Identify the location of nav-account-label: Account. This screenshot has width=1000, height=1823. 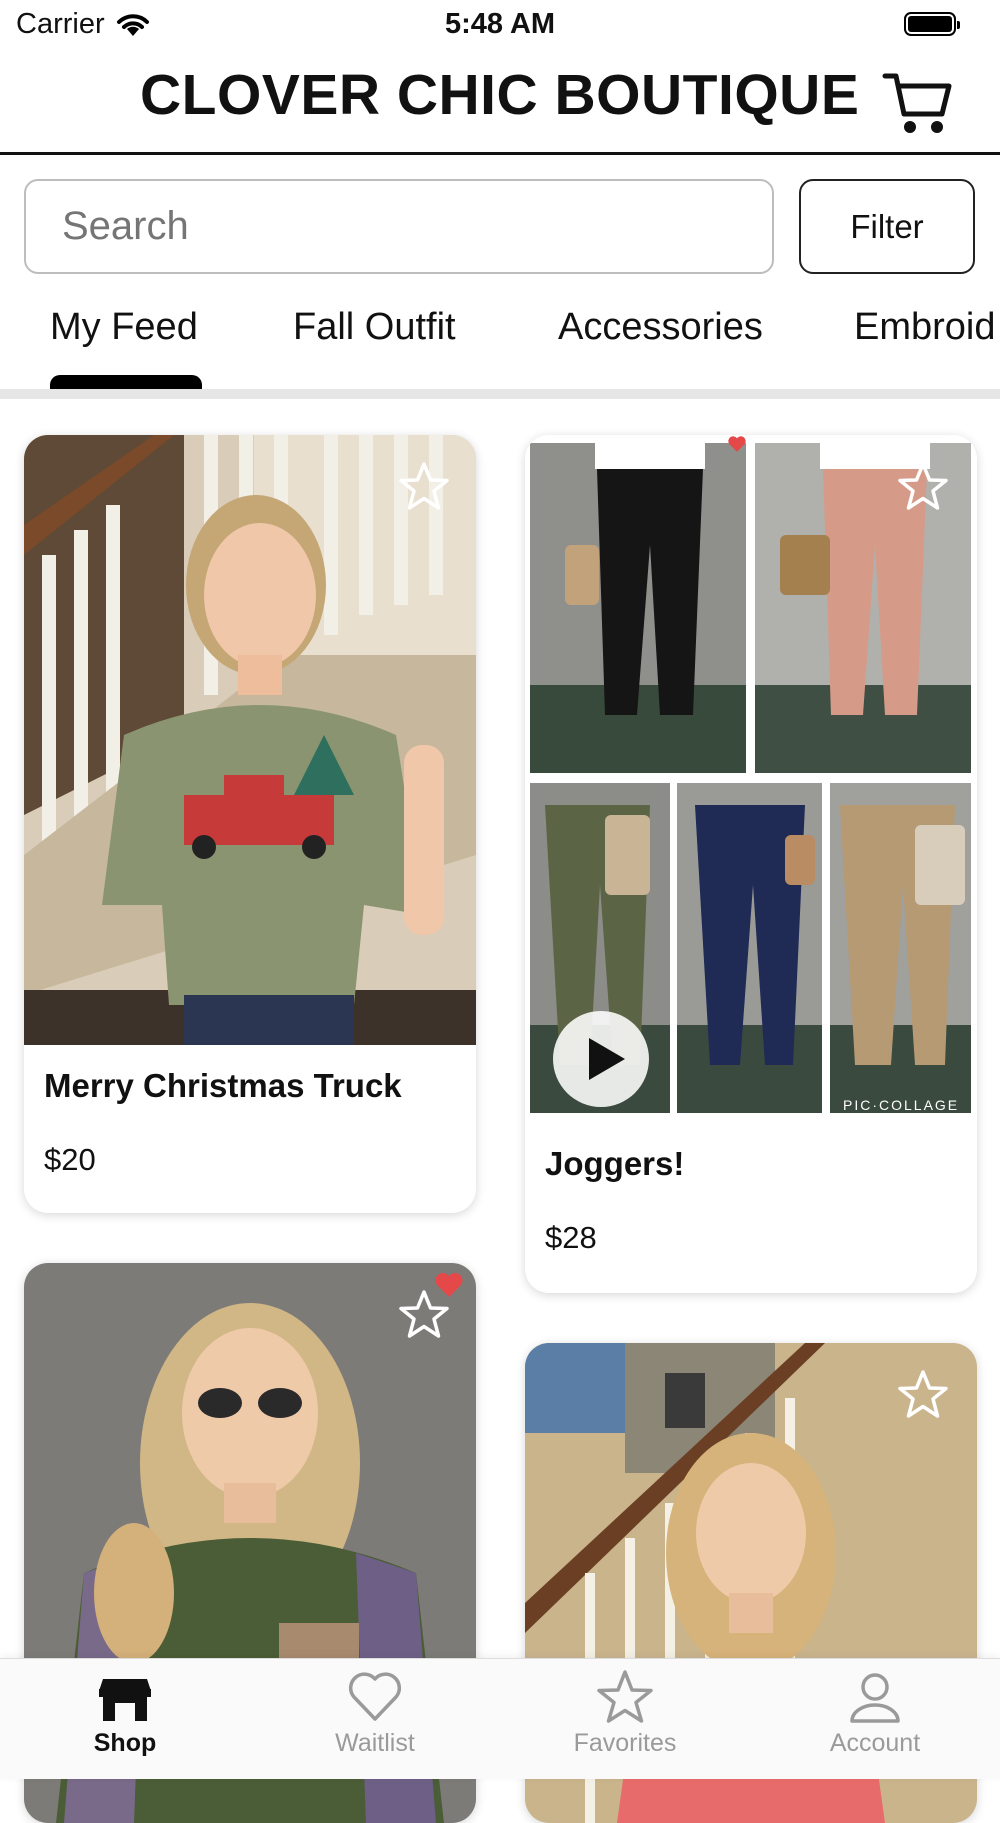
(875, 1743).